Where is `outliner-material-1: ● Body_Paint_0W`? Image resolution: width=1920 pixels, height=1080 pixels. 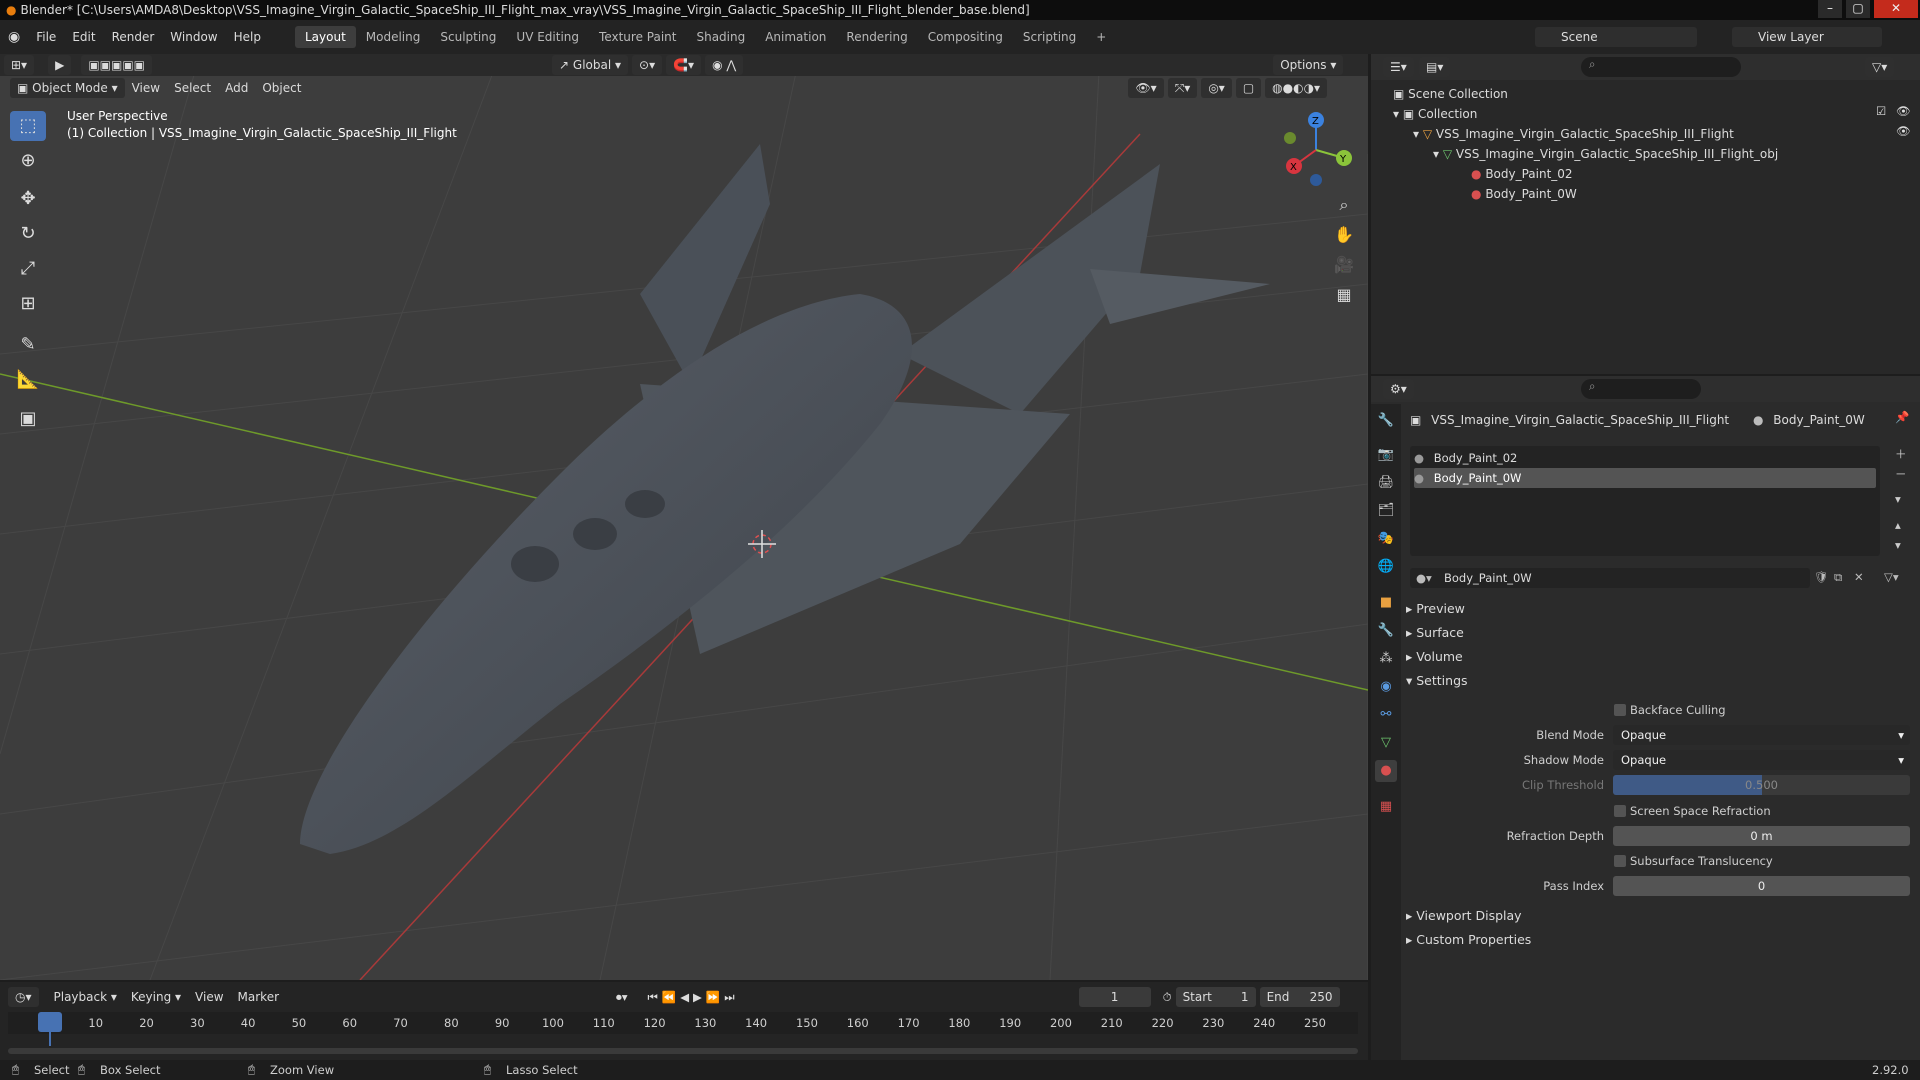
outliner-material-1: ● Body_Paint_0W is located at coordinates (1524, 194).